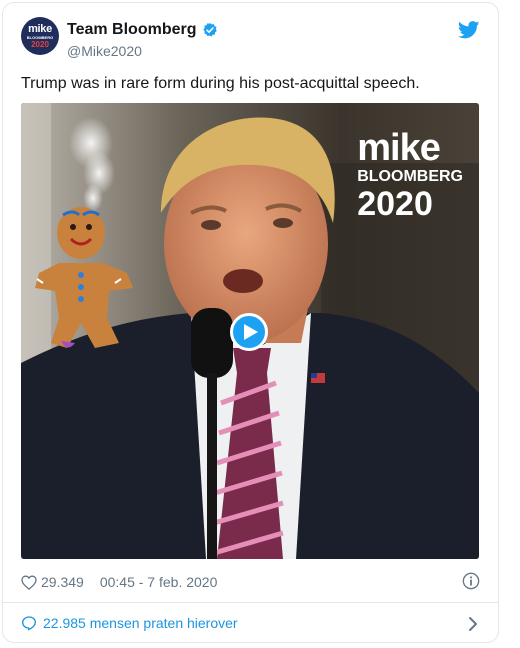 Image resolution: width=520 pixels, height=648 pixels. Describe the element at coordinates (395, 204) in the screenshot. I see `brand-line3: 2020` at that location.